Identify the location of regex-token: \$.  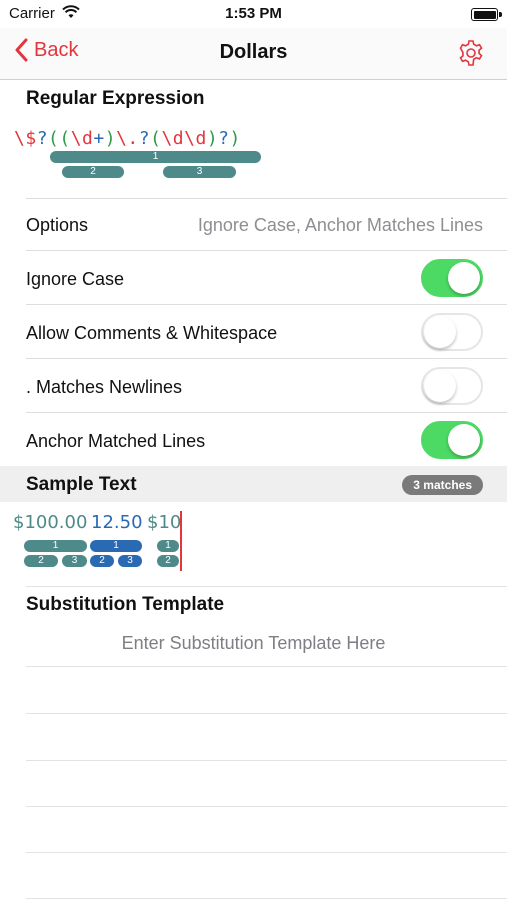
(25, 138).